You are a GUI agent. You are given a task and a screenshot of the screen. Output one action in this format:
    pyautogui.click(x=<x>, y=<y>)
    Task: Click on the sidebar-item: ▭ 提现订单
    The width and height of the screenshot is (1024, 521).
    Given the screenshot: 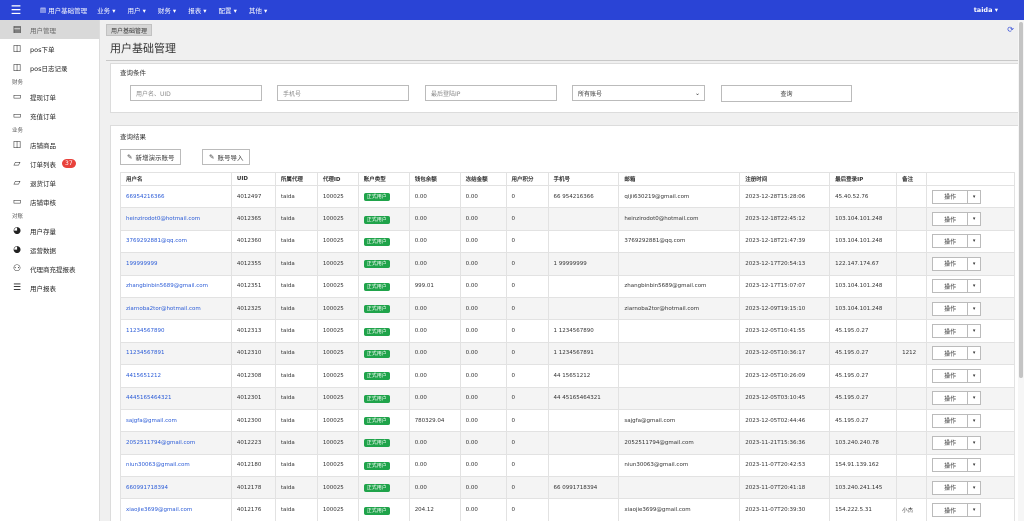 What is the action you would take?
    pyautogui.click(x=49, y=96)
    